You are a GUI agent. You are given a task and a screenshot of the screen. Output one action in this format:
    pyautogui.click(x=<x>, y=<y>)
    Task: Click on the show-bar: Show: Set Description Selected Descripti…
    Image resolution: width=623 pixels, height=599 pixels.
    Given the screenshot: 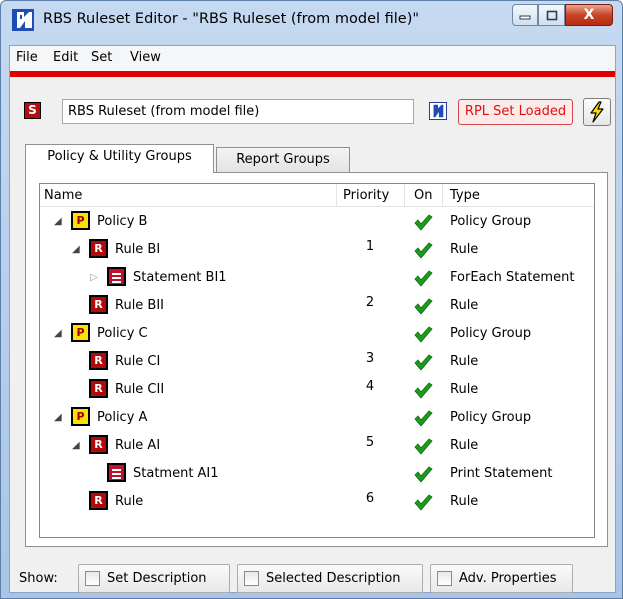 What is the action you would take?
    pyautogui.click(x=312, y=574)
    